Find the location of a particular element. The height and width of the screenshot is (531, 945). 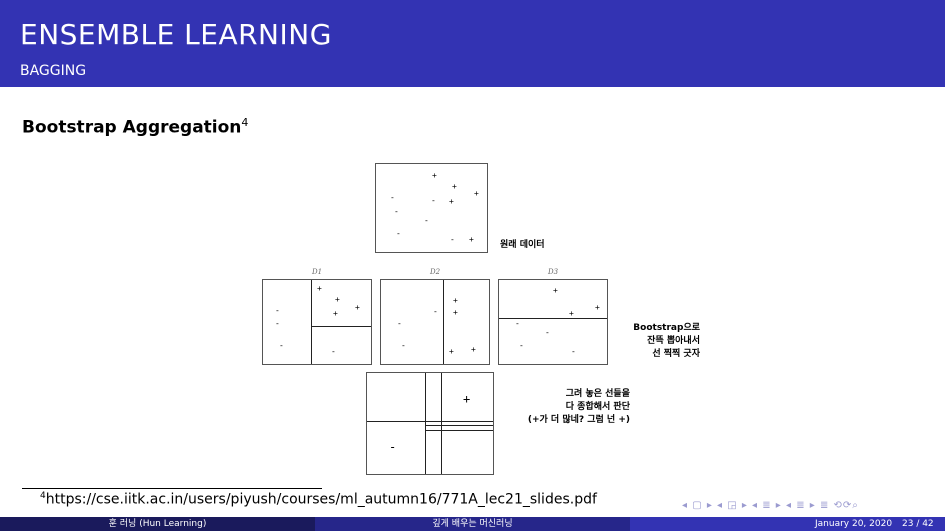

note-line: 선 찍찍 긋자 is located at coordinates (676, 354).